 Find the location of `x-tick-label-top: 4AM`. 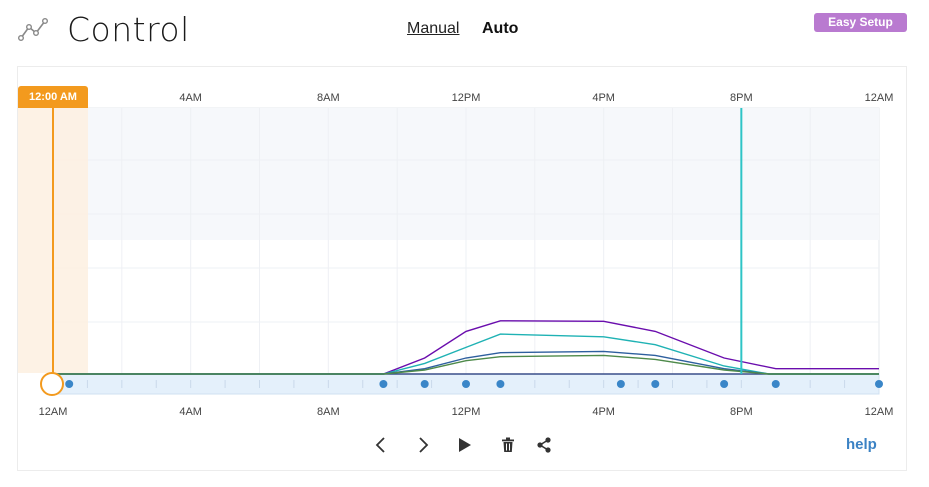

x-tick-label-top: 4AM is located at coordinates (190, 98).